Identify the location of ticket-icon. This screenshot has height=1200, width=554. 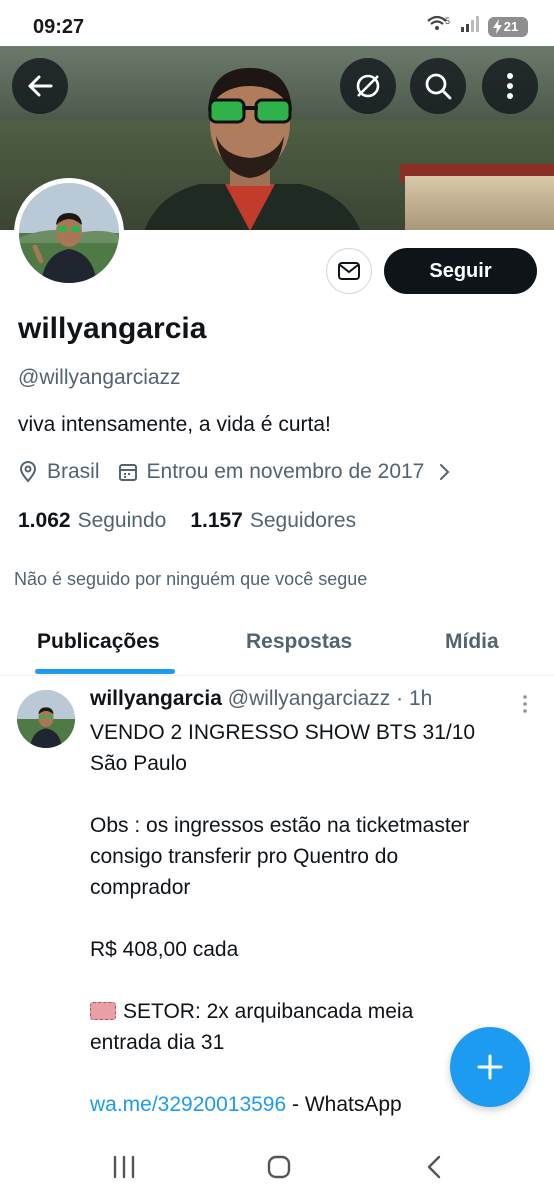
(103, 1011).